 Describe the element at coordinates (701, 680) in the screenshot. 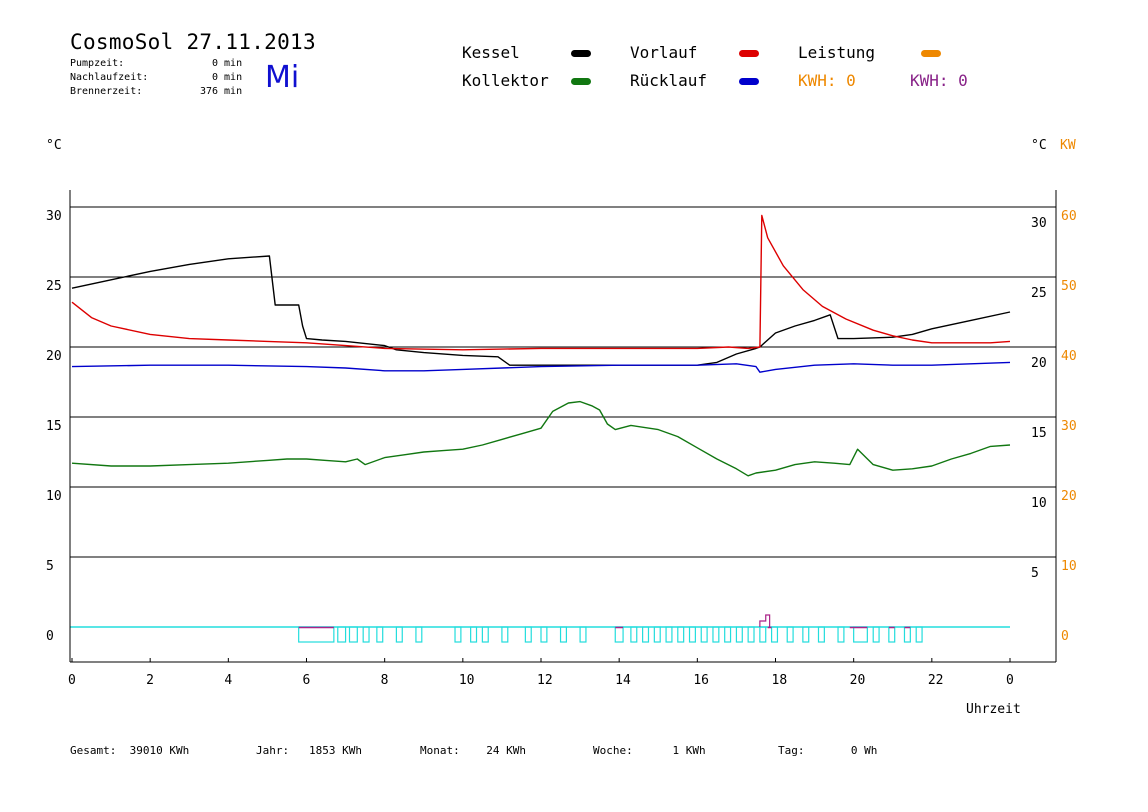

I see `x-tick-label: 16` at that location.